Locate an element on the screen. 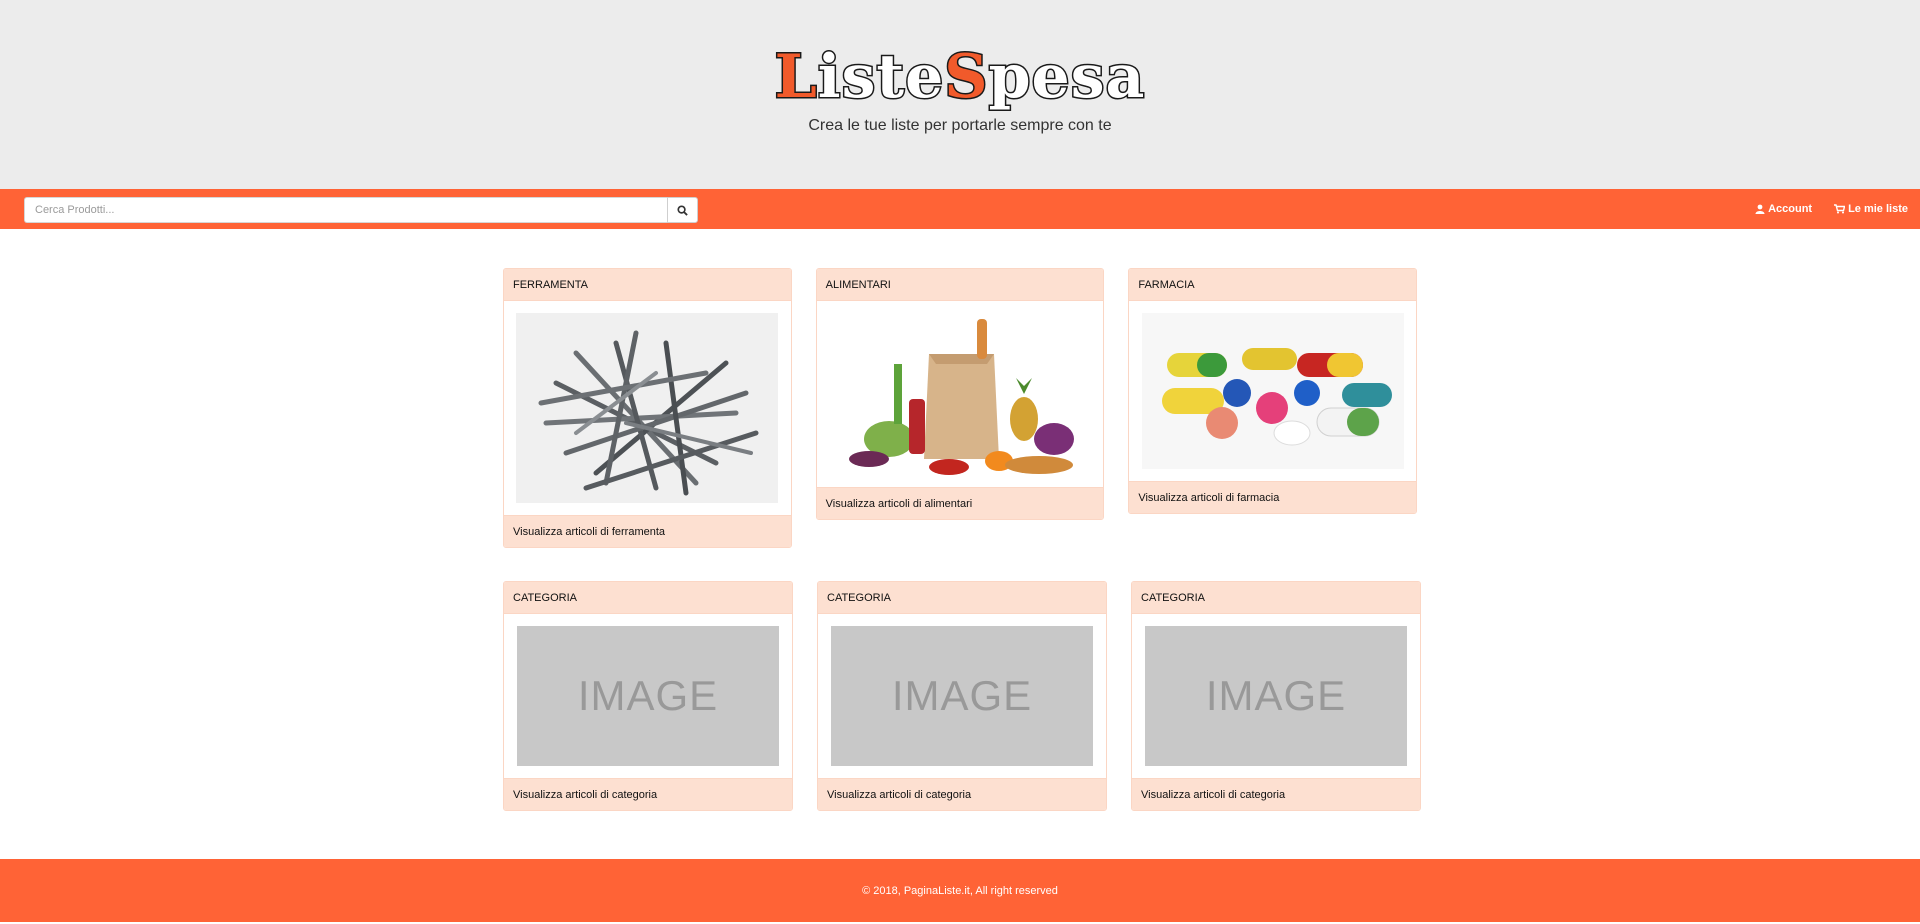  nav-links: Account Le mie liste is located at coordinates (1831, 209).